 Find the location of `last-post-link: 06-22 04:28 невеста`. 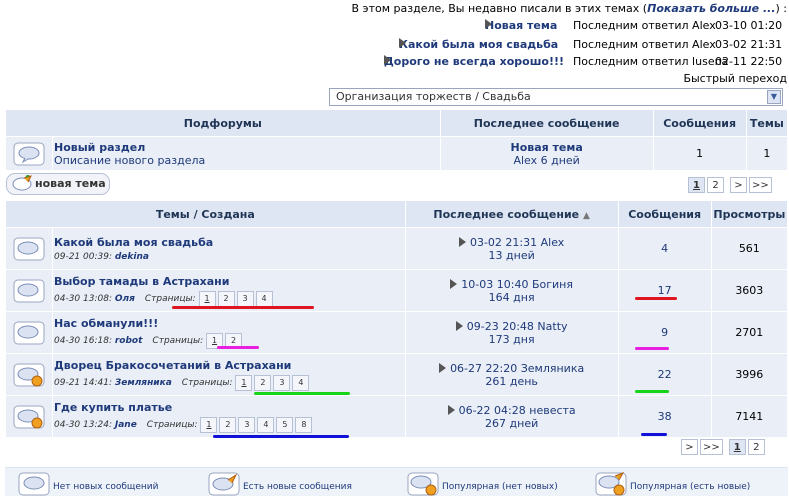

last-post-link: 06-22 04:28 невеста is located at coordinates (517, 410).